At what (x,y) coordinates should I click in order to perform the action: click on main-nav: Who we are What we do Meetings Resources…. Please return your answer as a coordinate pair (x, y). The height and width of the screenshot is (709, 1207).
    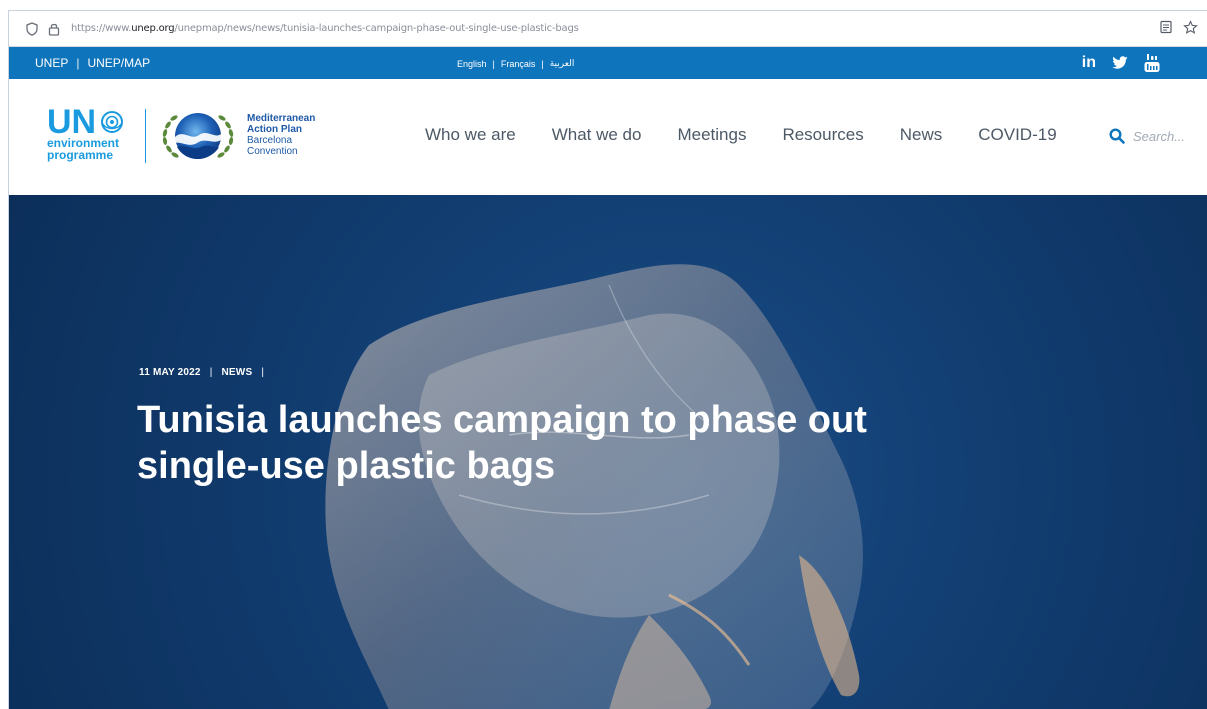
    Looking at the image, I should click on (759, 135).